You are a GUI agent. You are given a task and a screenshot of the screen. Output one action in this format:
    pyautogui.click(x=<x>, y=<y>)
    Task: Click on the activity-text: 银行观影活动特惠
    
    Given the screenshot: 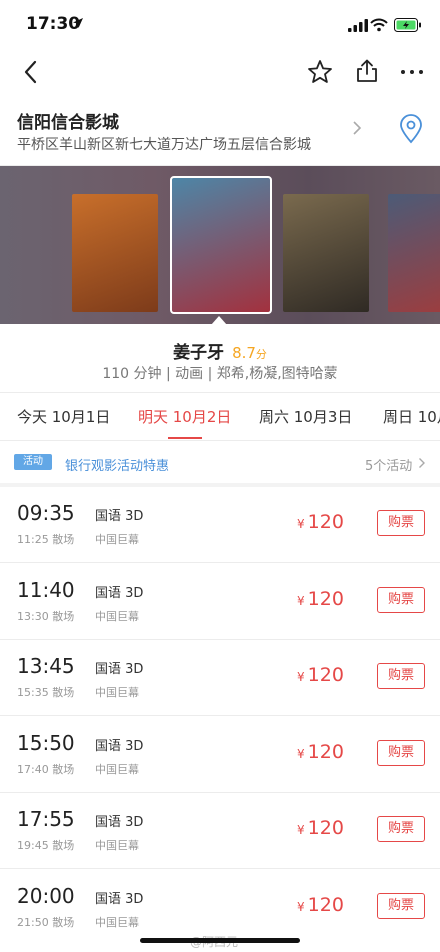 What is the action you would take?
    pyautogui.click(x=117, y=466)
    